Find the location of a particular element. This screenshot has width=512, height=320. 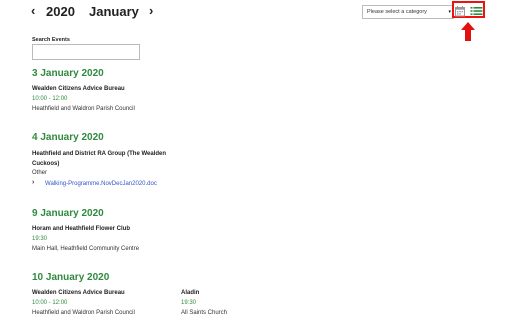

event-title-link: Aladin is located at coordinates (190, 293).